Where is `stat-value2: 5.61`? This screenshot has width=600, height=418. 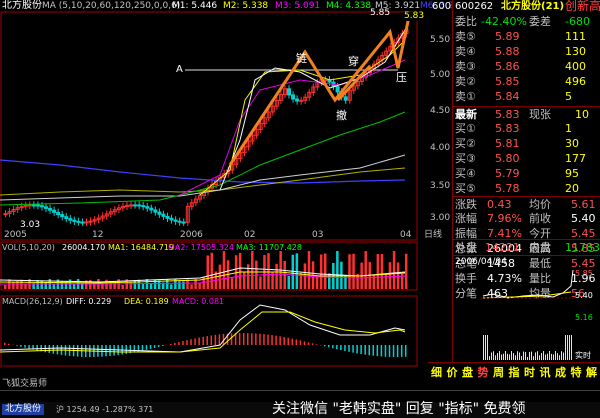
stat-value2: 5.61 is located at coordinates (583, 204).